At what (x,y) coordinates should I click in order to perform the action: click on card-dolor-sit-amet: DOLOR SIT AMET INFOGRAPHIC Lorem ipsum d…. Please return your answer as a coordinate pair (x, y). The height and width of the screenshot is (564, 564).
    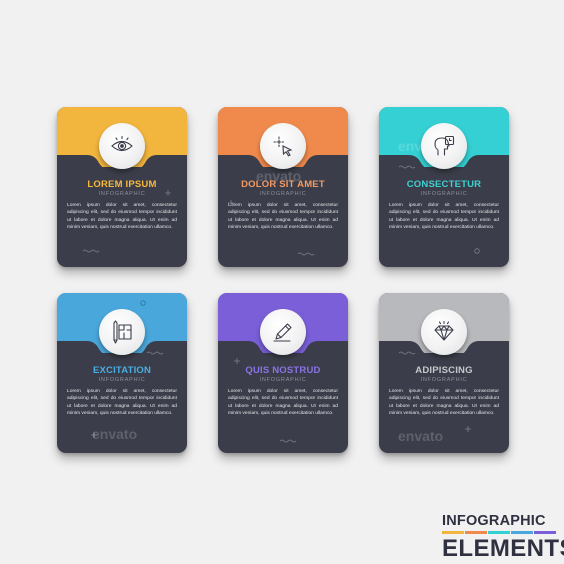
    Looking at the image, I should click on (283, 187).